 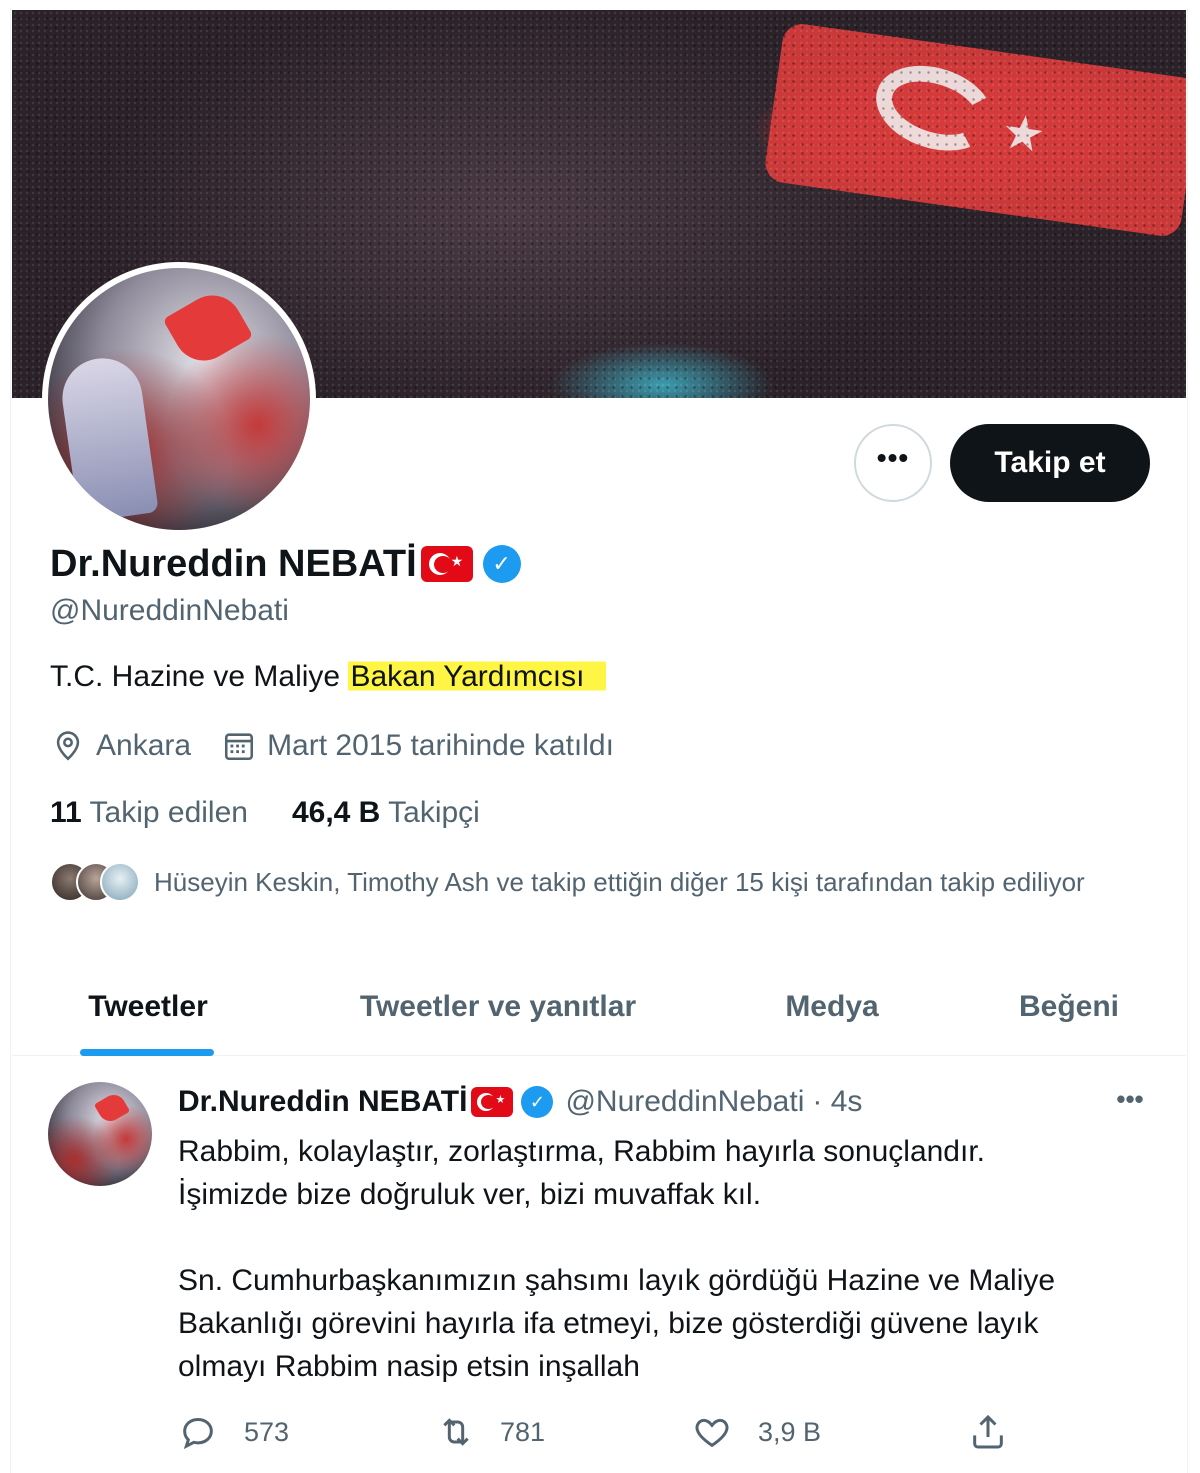 I want to click on profile-bio: T.C. Hazine ve Maliye Bakan Yardımcısı, so click(x=328, y=677).